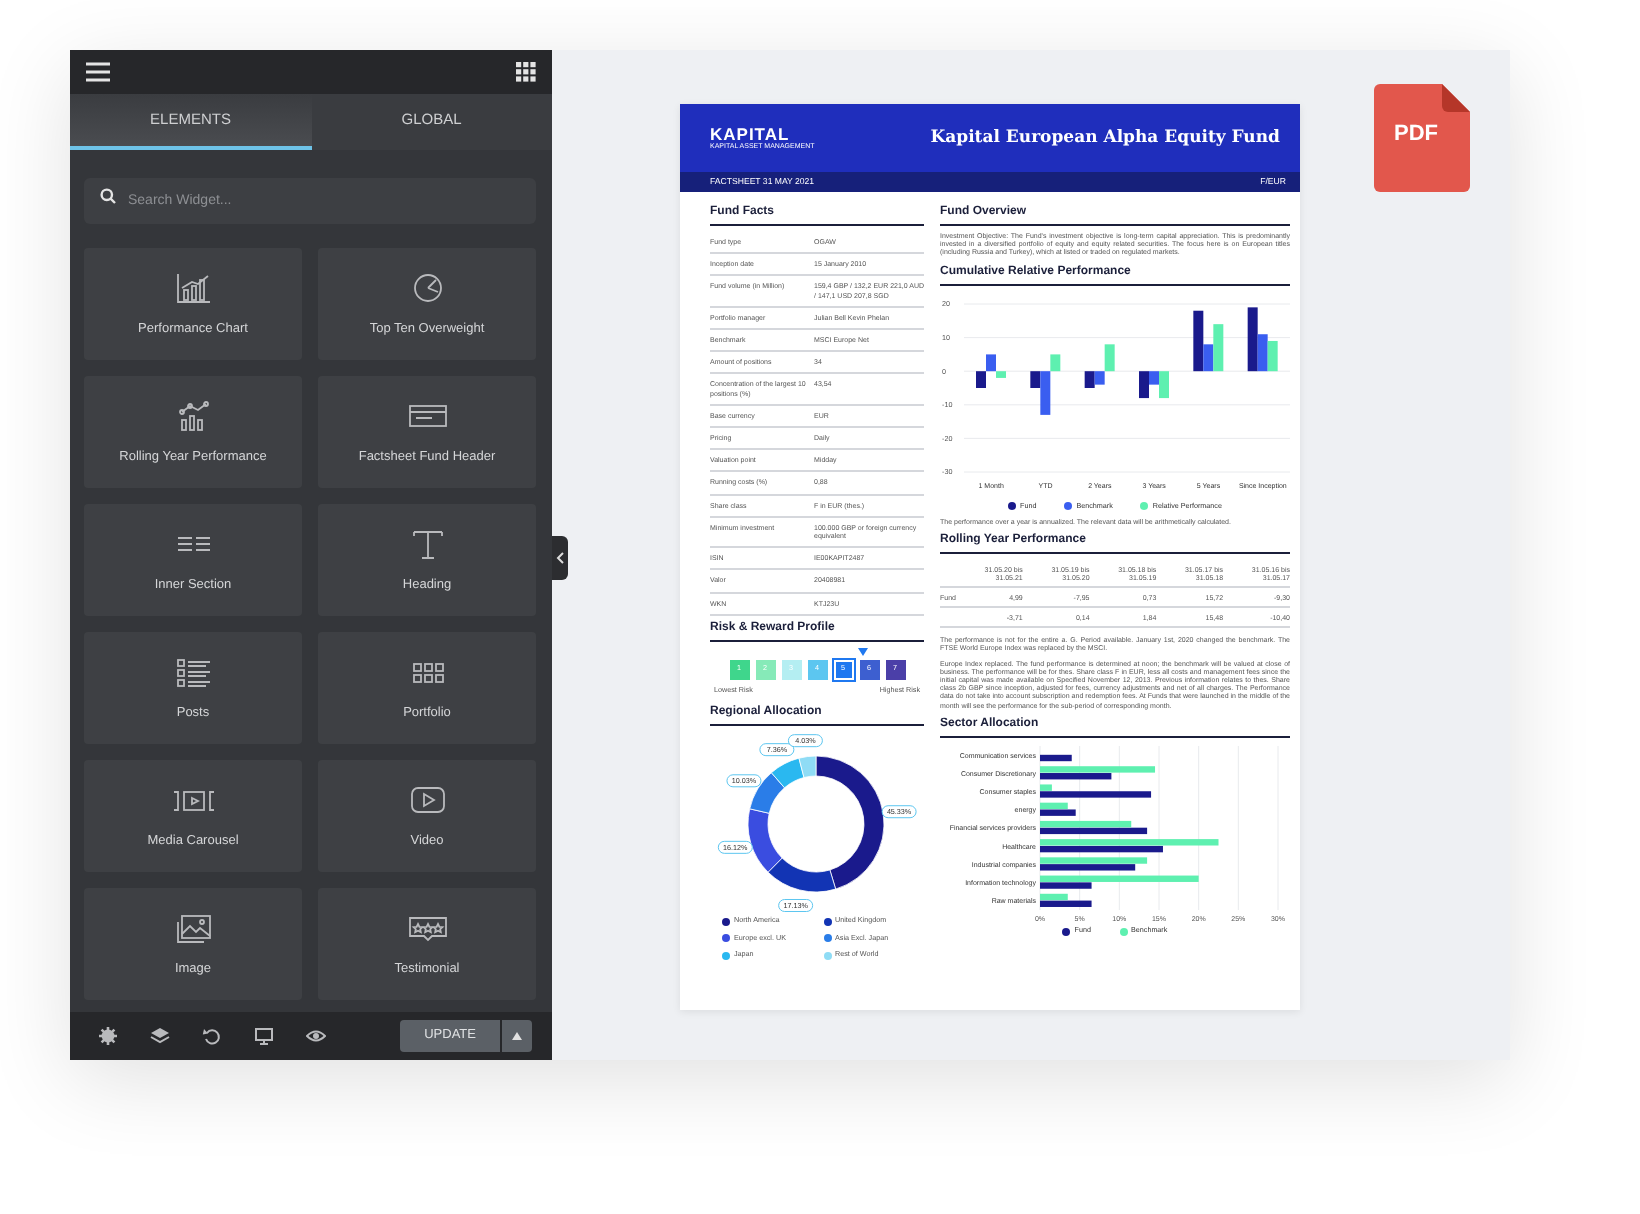 This screenshot has width=1640, height=1214. Describe the element at coordinates (98, 72) in the screenshot. I see `menu-icon` at that location.